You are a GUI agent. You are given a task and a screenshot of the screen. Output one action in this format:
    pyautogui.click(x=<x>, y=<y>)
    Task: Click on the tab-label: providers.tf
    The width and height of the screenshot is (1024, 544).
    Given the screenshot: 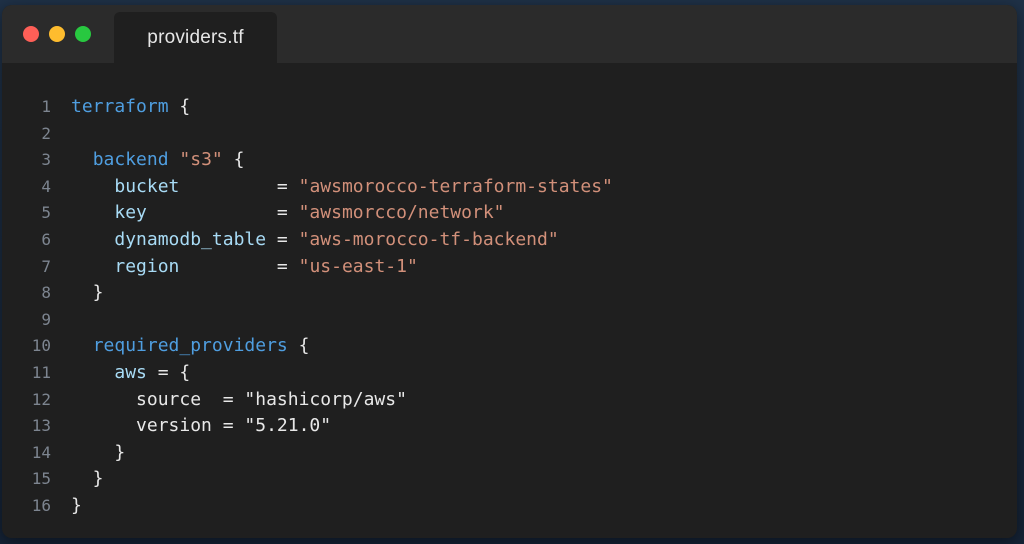 What is the action you would take?
    pyautogui.click(x=195, y=37)
    